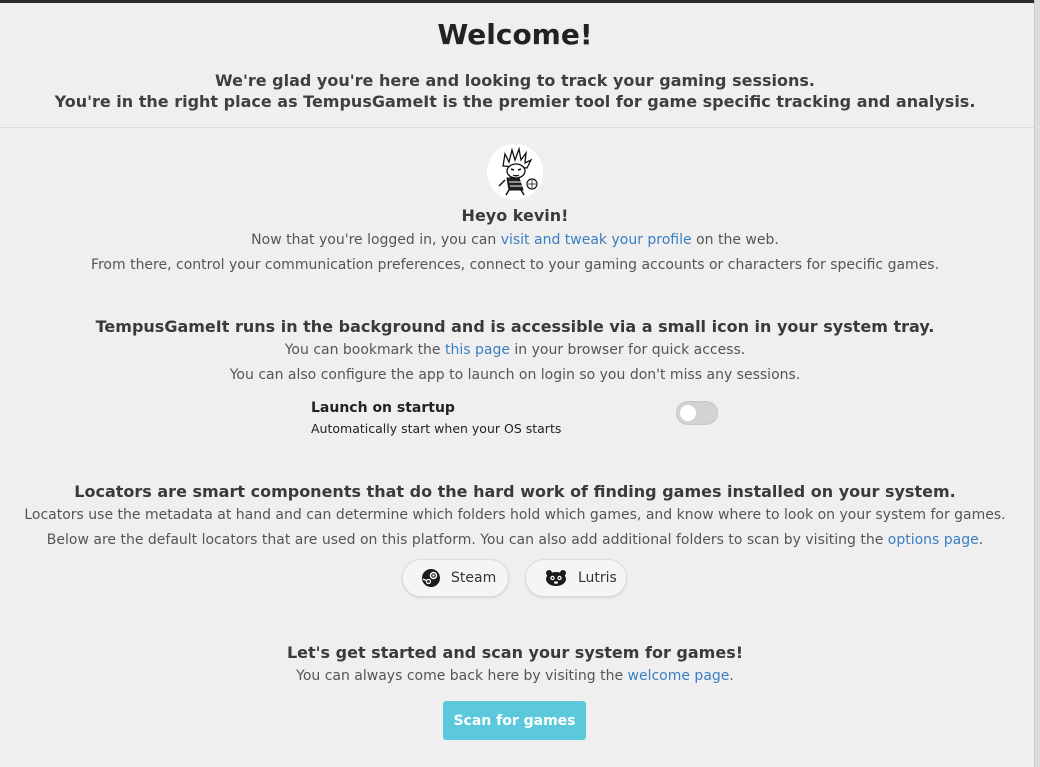  Describe the element at coordinates (697, 413) in the screenshot. I see `launch-on-startup-toggle` at that location.